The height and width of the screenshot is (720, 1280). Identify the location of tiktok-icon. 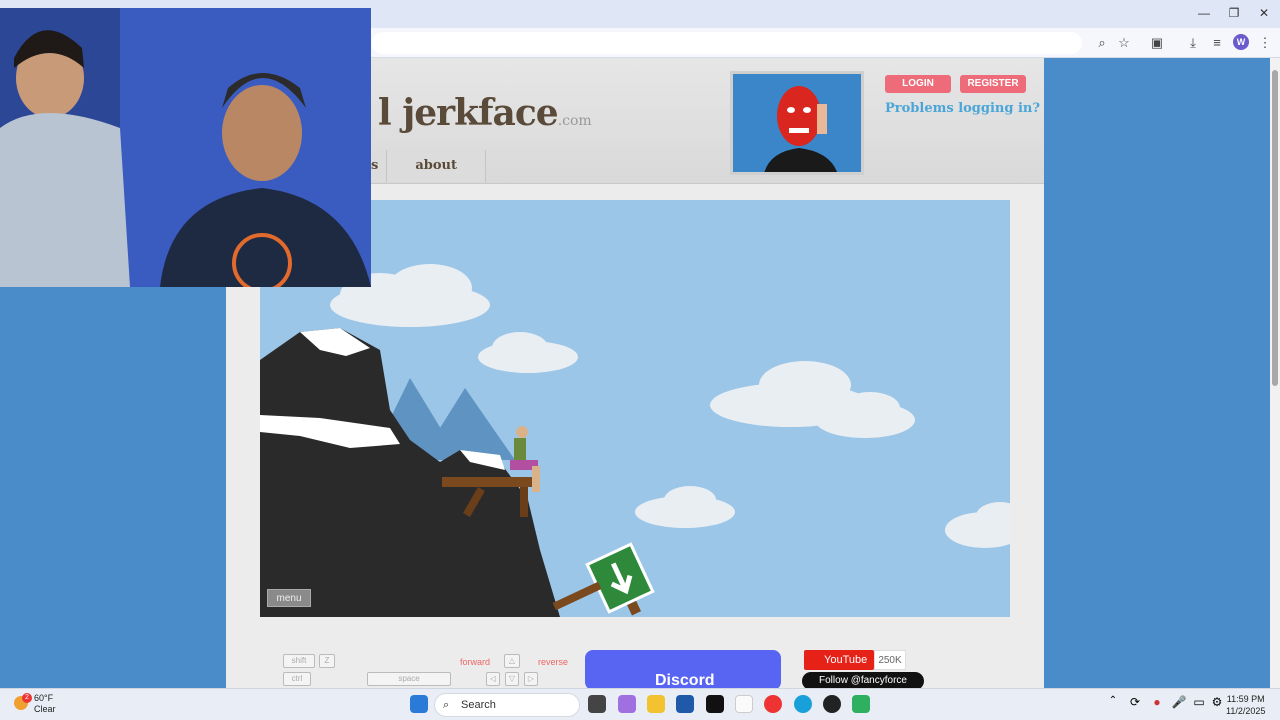
(715, 704).